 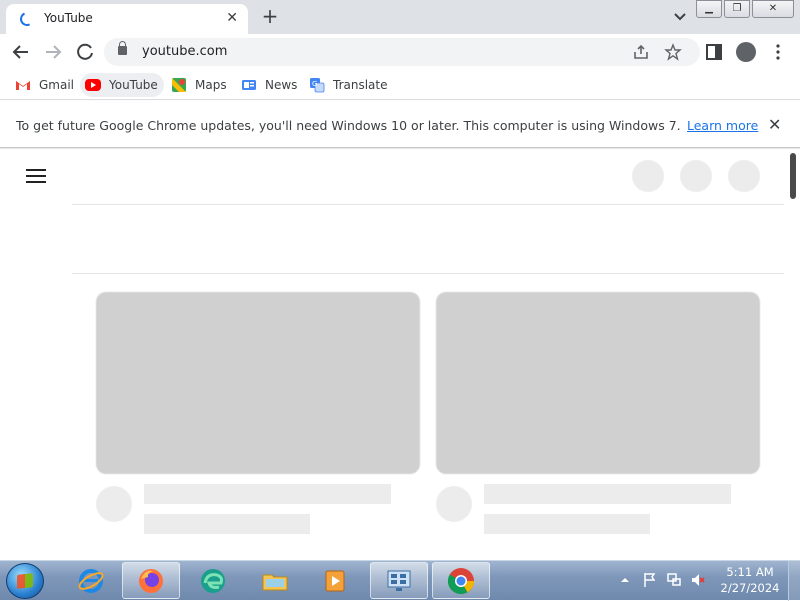 I want to click on news-icon, so click(x=249, y=85).